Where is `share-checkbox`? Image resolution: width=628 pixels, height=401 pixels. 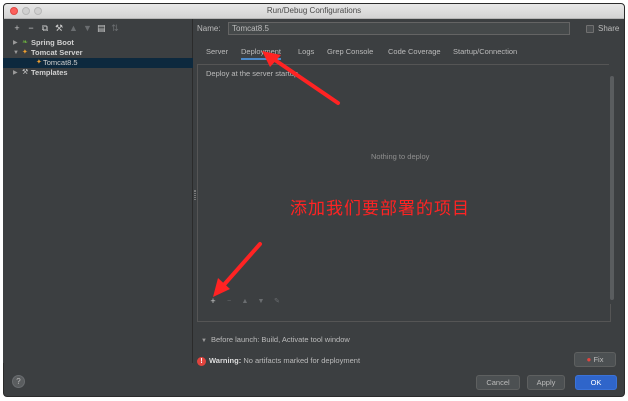
share-checkbox is located at coordinates (590, 29).